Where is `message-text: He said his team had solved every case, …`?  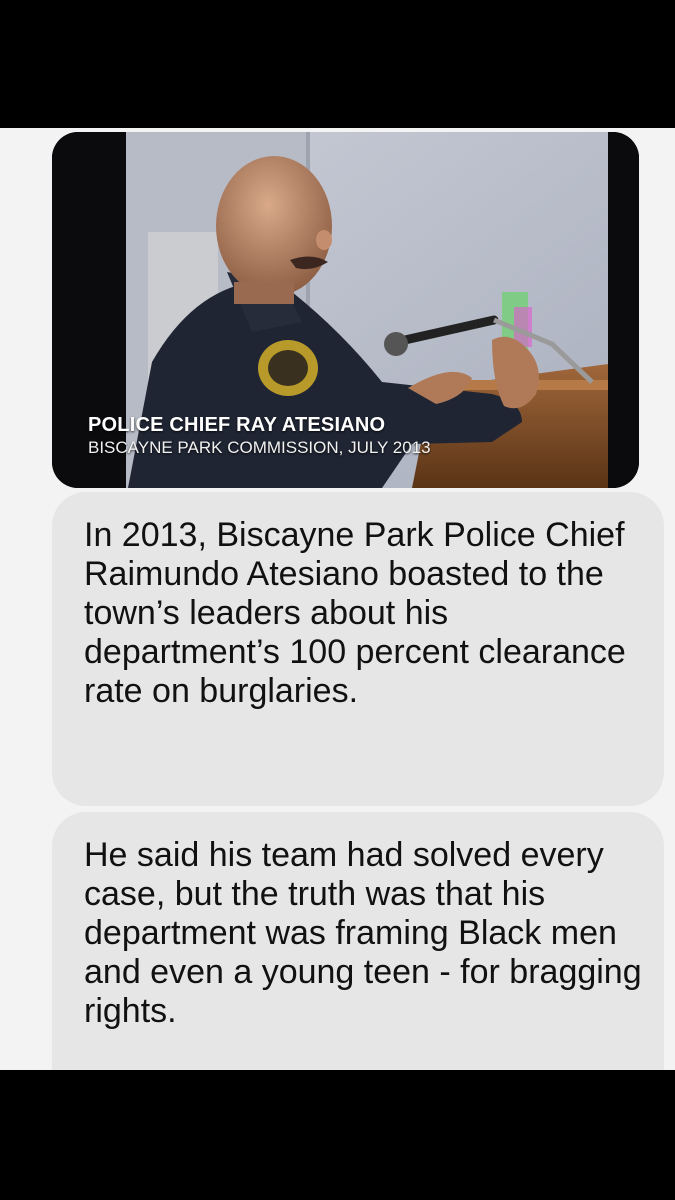 message-text: He said his team had solved every case, … is located at coordinates (363, 933).